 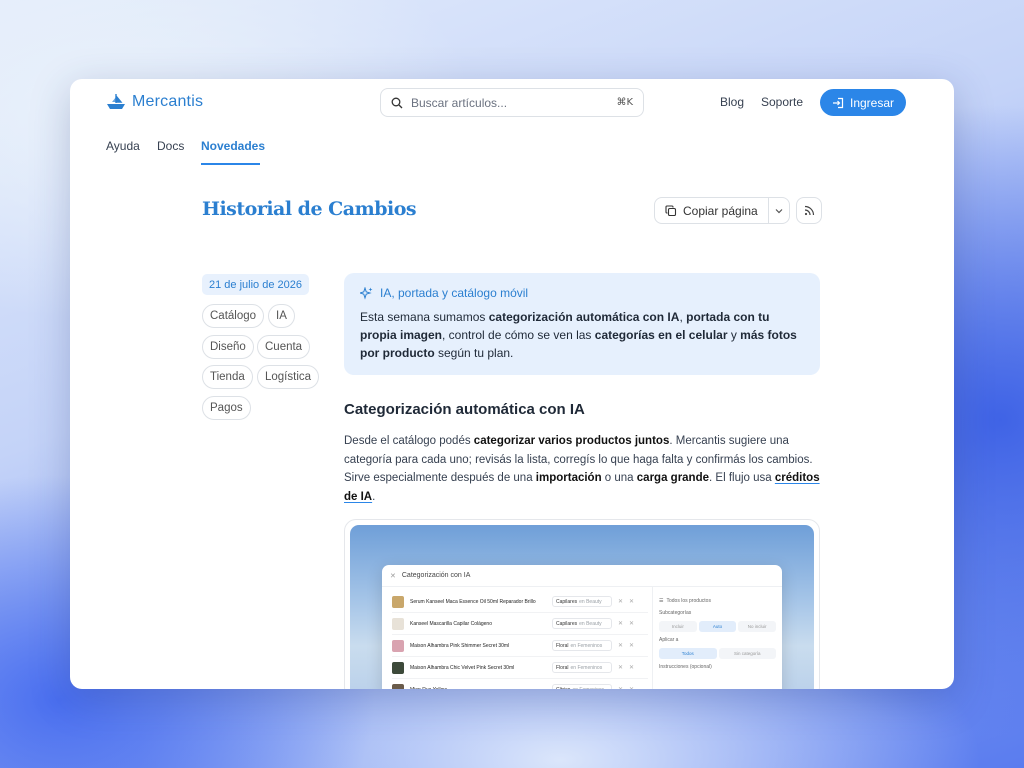 What do you see at coordinates (742, 478) in the screenshot?
I see `paragraph-text: . El flujo usa` at bounding box center [742, 478].